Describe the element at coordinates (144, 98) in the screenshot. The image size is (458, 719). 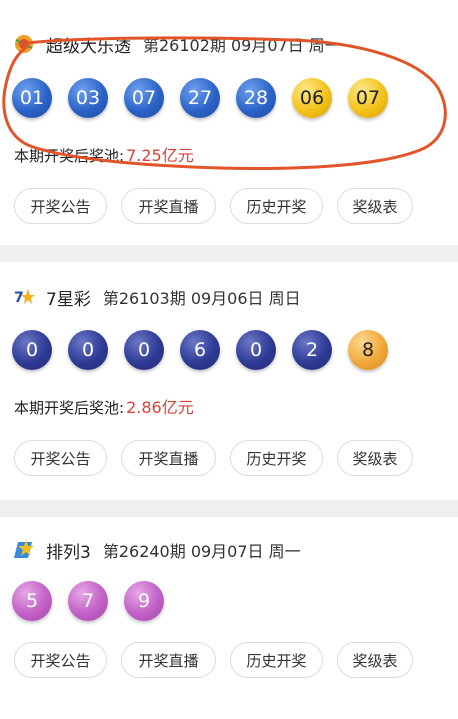
I see `front-number-ball: 07` at that location.